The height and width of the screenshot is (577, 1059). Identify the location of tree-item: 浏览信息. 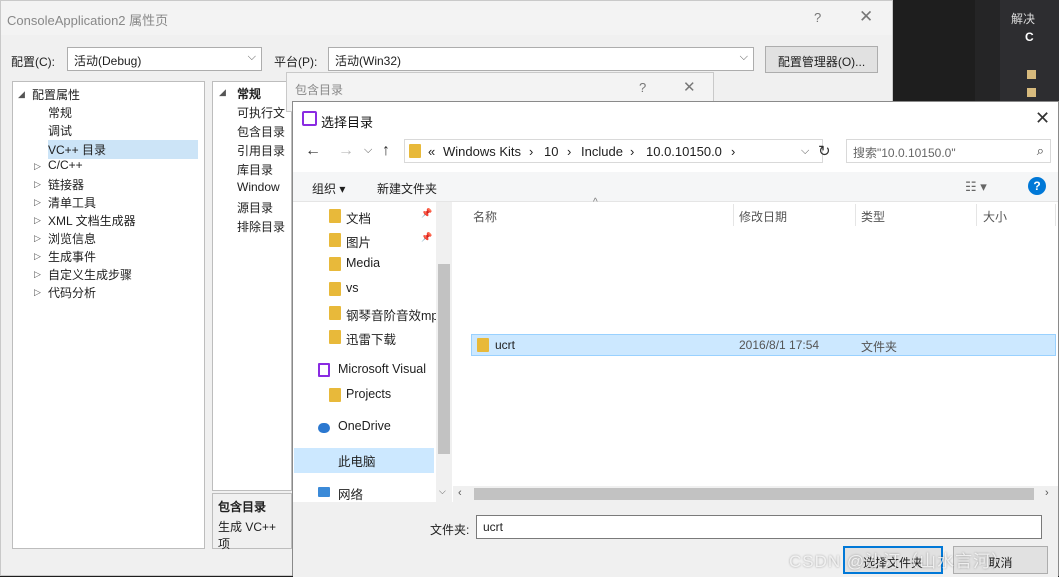
(72, 238).